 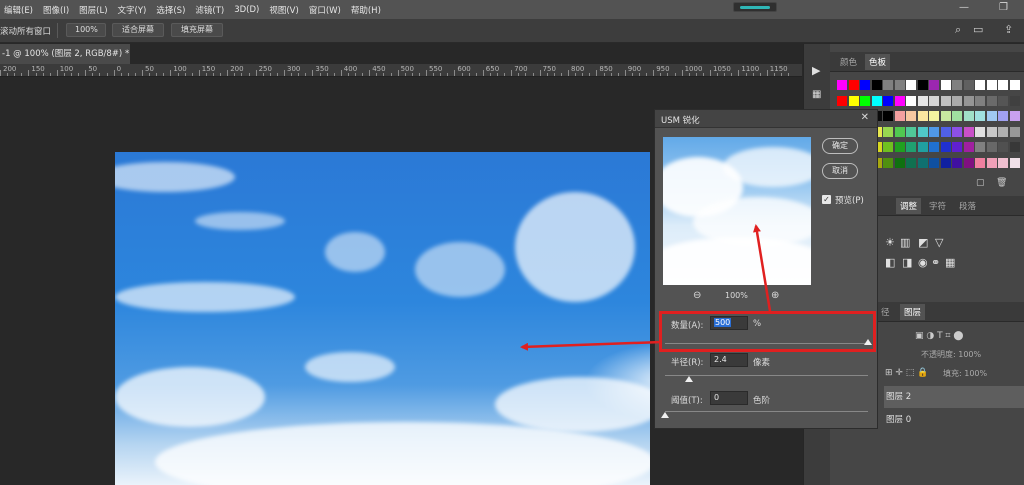 What do you see at coordinates (923, 262) in the screenshot?
I see `camera-icon: ◉` at bounding box center [923, 262].